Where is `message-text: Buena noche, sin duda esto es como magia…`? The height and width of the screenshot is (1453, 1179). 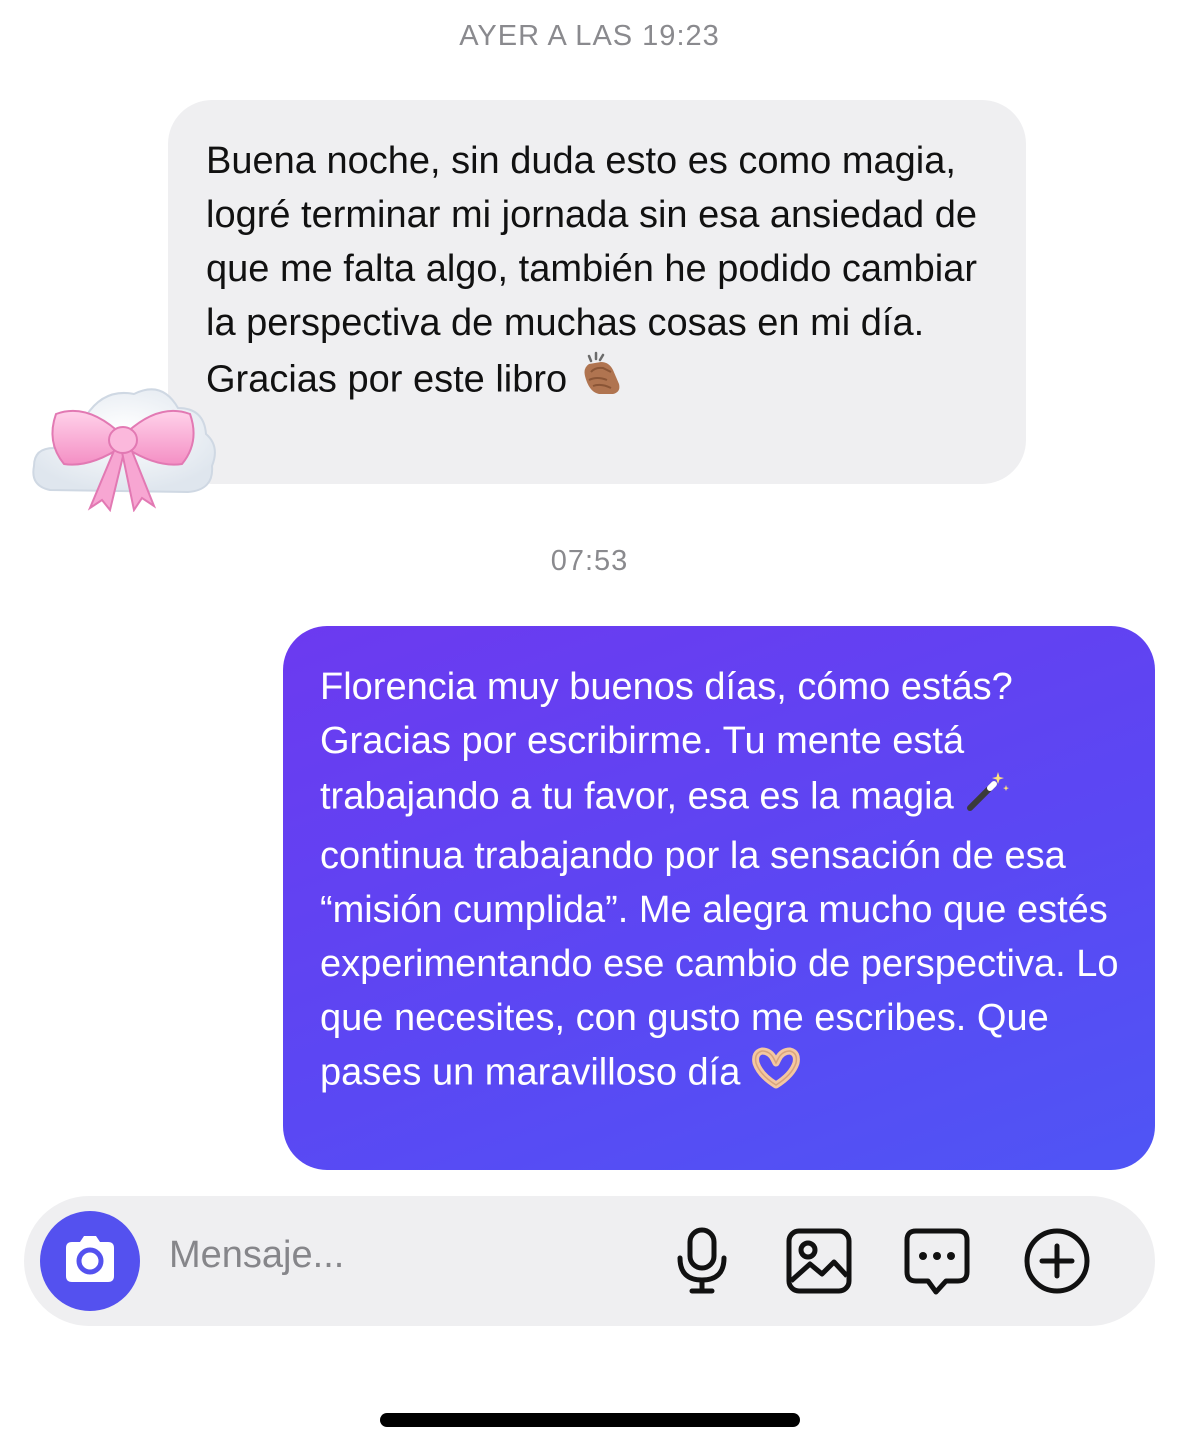
message-text: Buena noche, sin duda esto es como magia… is located at coordinates (601, 273).